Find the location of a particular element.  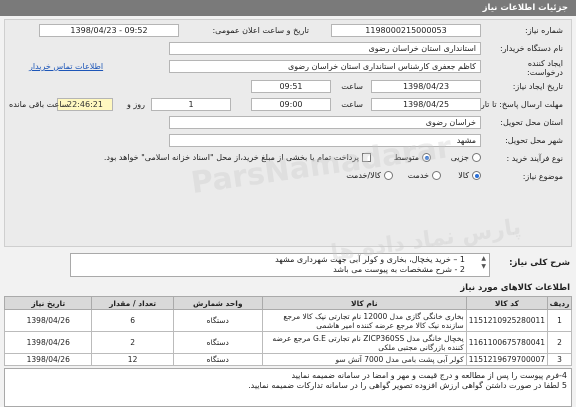

goods-code: 1161100675780041 is located at coordinates (507, 342).